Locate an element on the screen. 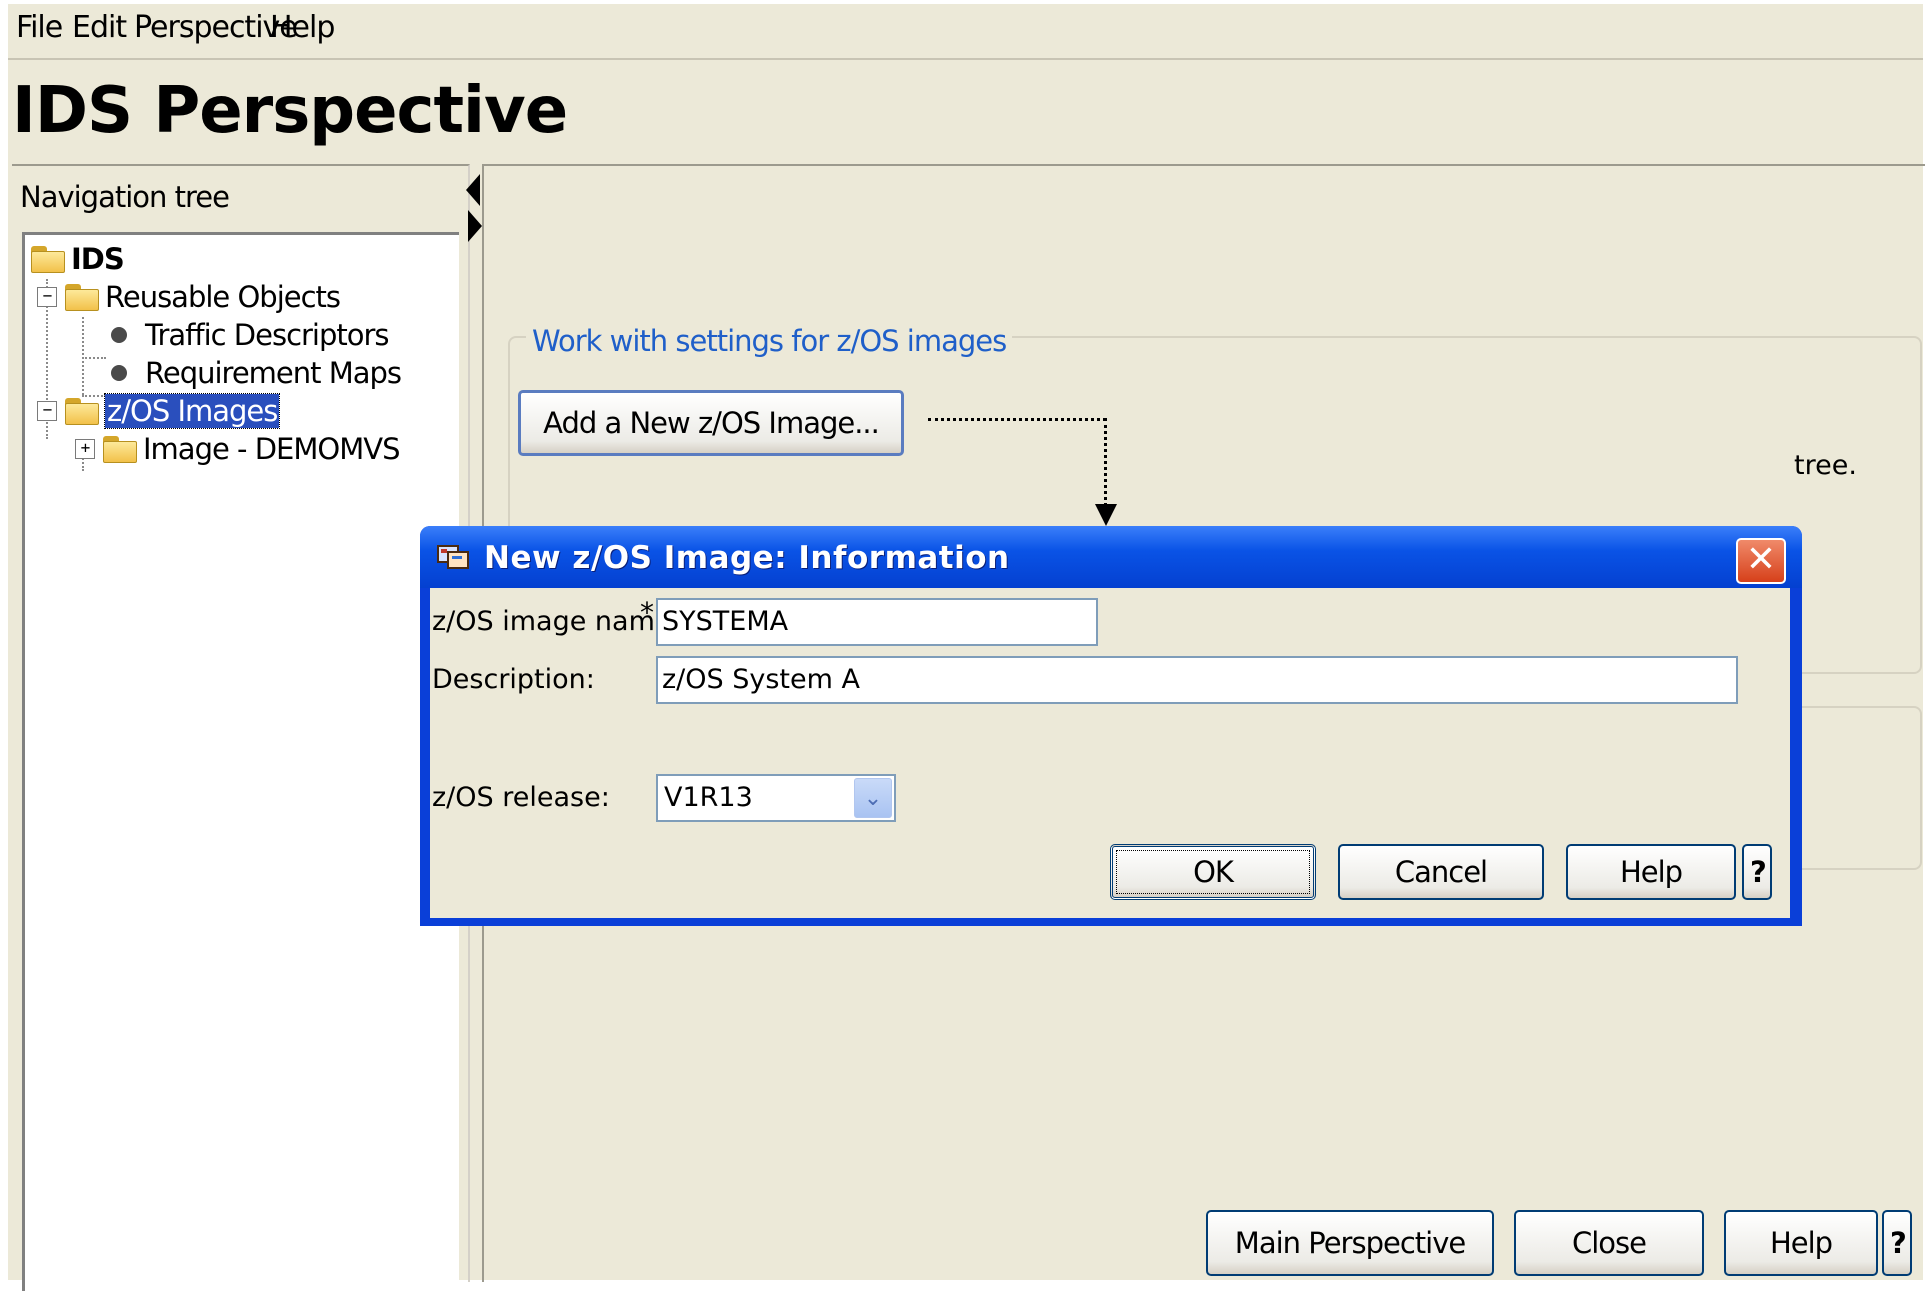  tree-node-label: Image - DEMOMVS is located at coordinates (271, 449).